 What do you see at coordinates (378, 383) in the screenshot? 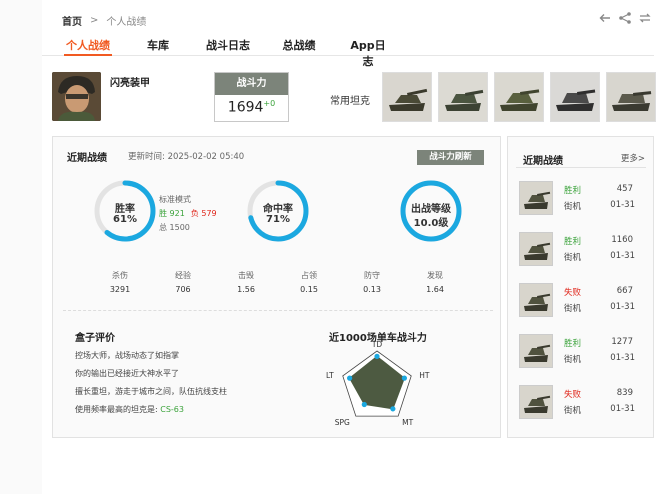
I see `radar-chart: TD HT MT SPG LT` at bounding box center [378, 383].